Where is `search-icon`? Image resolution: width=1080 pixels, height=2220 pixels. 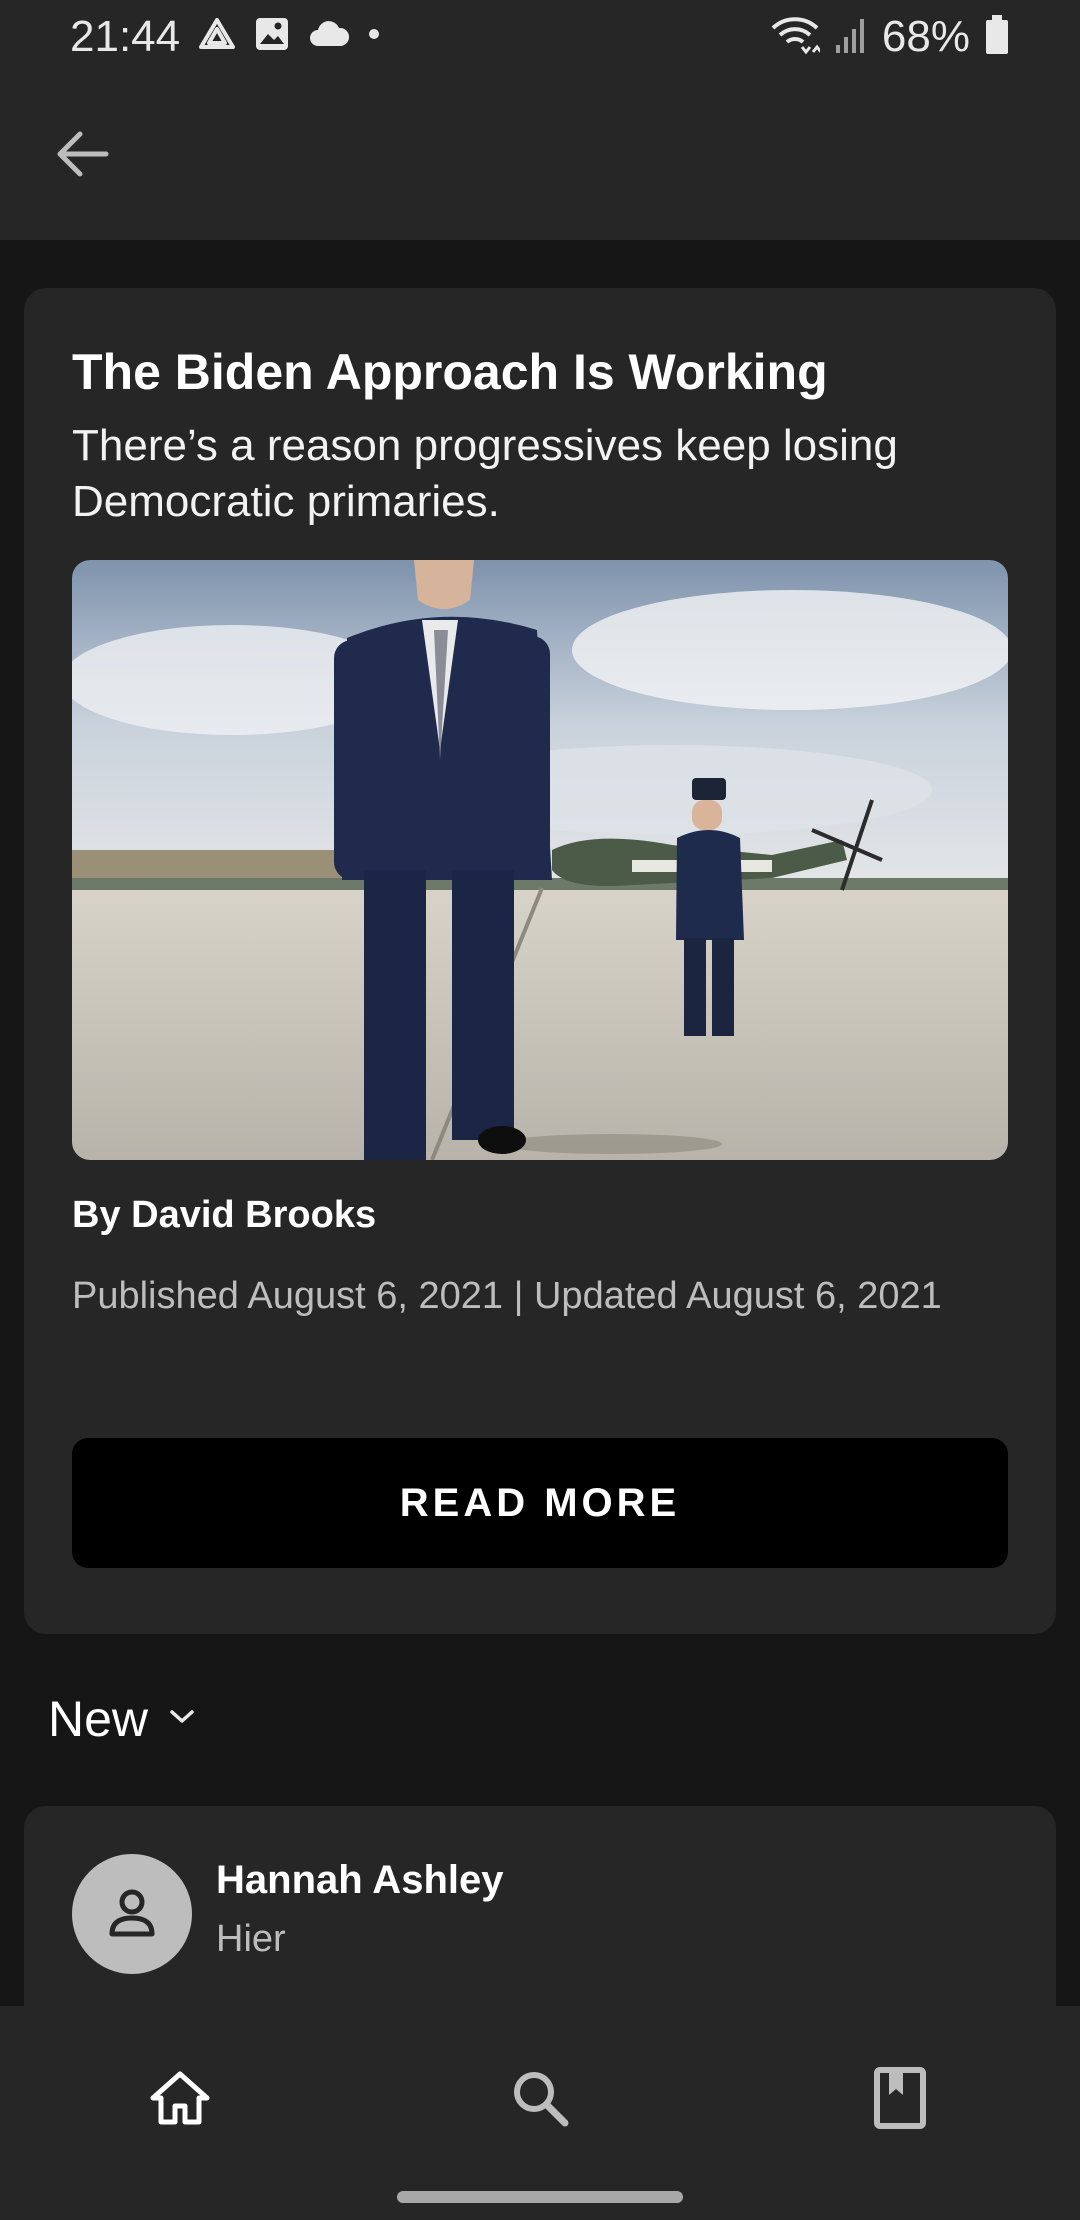
search-icon is located at coordinates (540, 2100).